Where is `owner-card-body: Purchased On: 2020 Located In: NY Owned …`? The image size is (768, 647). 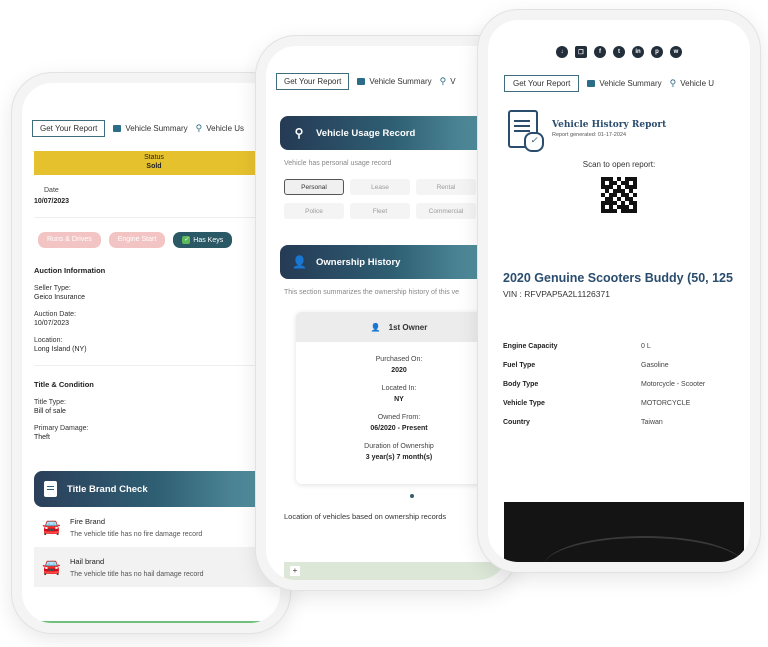 owner-card-body: Purchased On: 2020 Located In: NY Owned … is located at coordinates (399, 401).